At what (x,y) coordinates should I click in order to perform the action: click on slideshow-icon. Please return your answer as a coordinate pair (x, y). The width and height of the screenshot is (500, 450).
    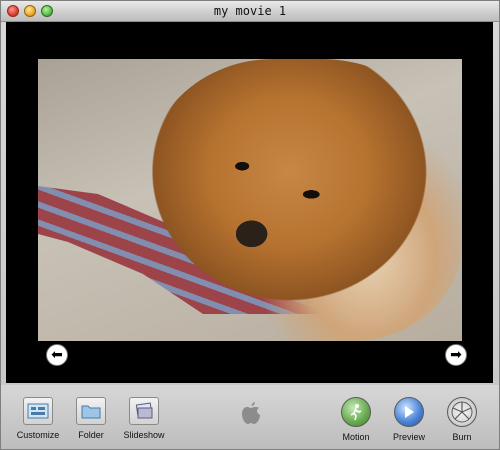
    Looking at the image, I should click on (144, 411).